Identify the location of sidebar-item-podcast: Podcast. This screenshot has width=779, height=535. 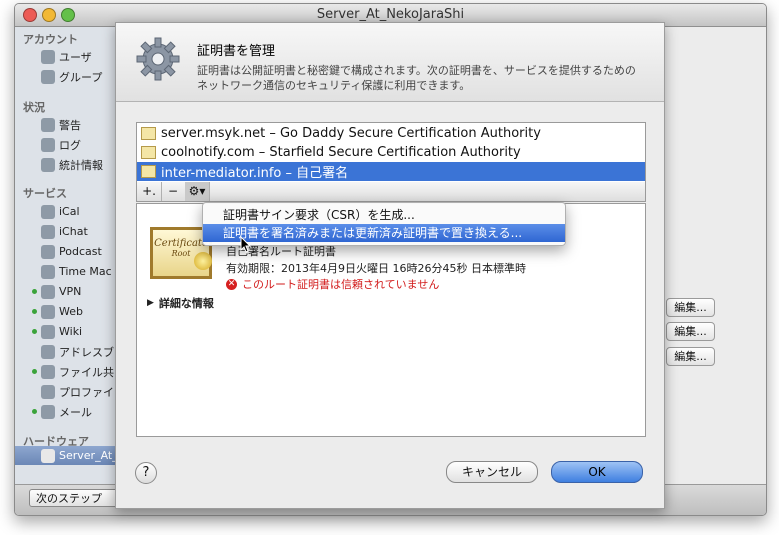
(71, 251).